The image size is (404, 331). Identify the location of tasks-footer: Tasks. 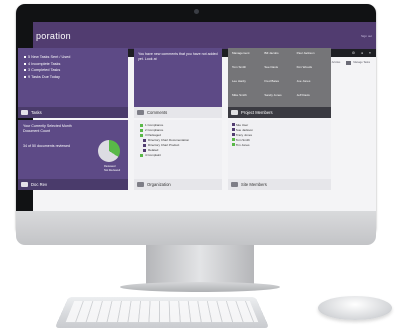
(73, 112).